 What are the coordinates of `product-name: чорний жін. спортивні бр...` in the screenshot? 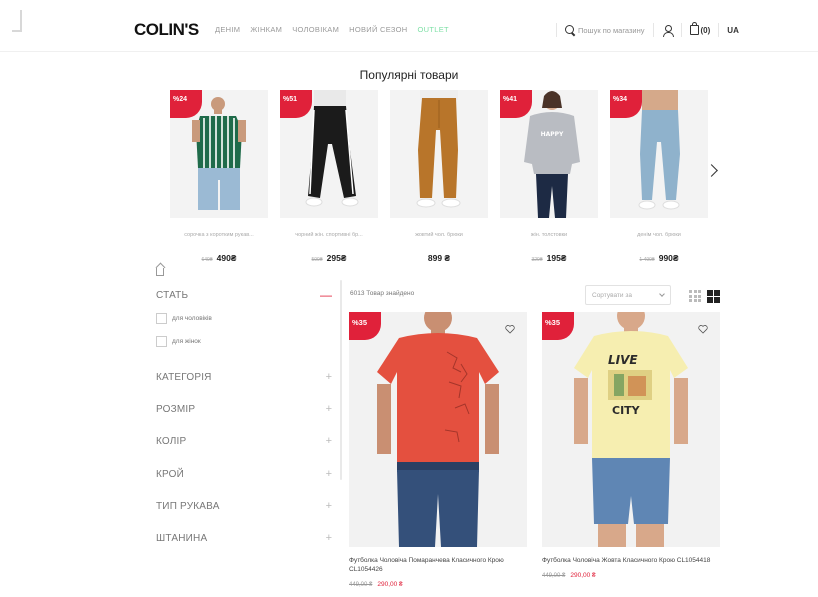 It's located at (329, 235).